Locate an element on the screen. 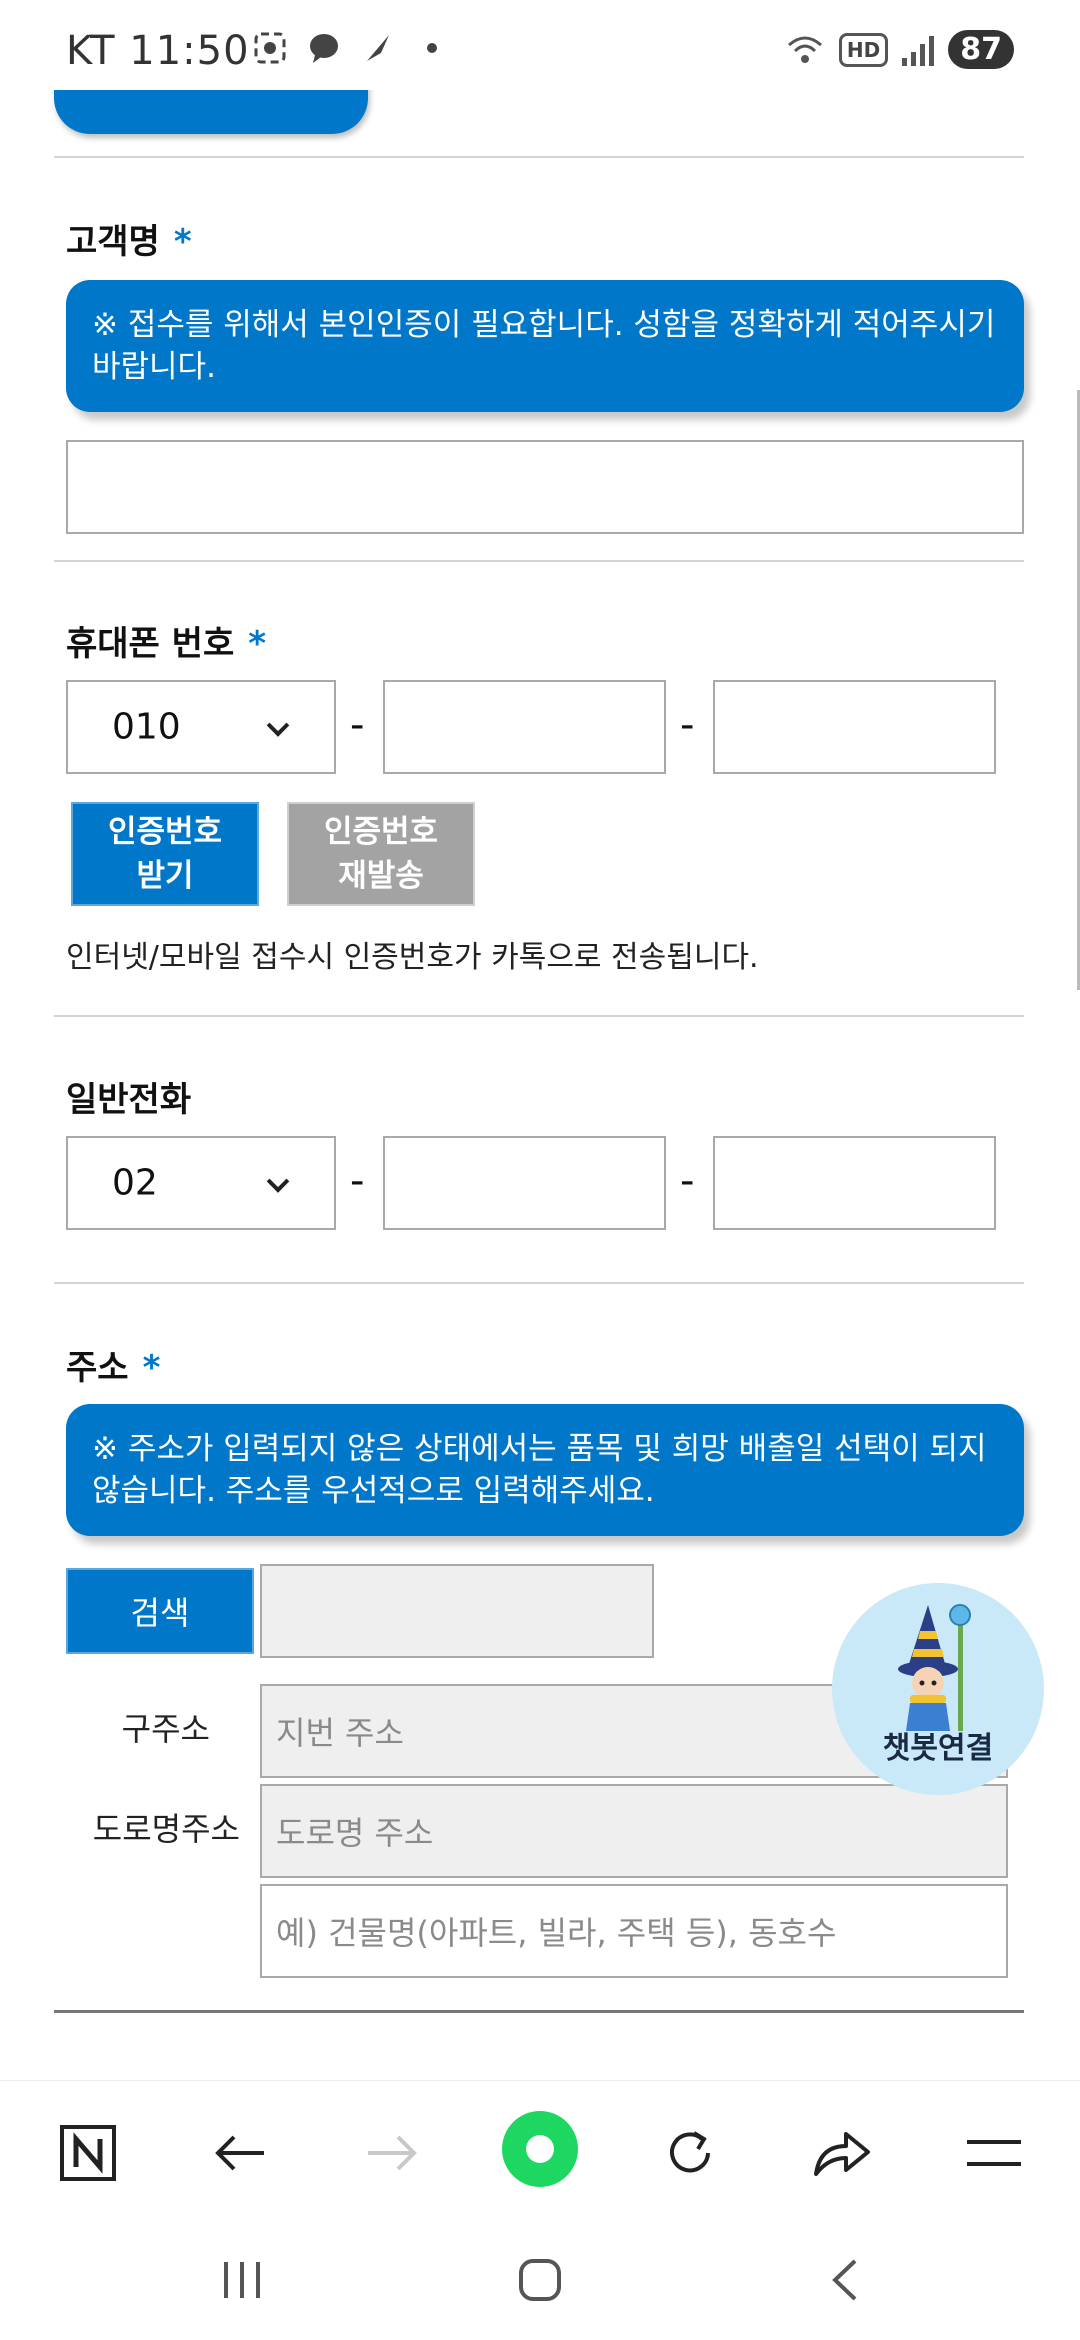 The image size is (1080, 2340). battery-indicator: 87 is located at coordinates (981, 49).